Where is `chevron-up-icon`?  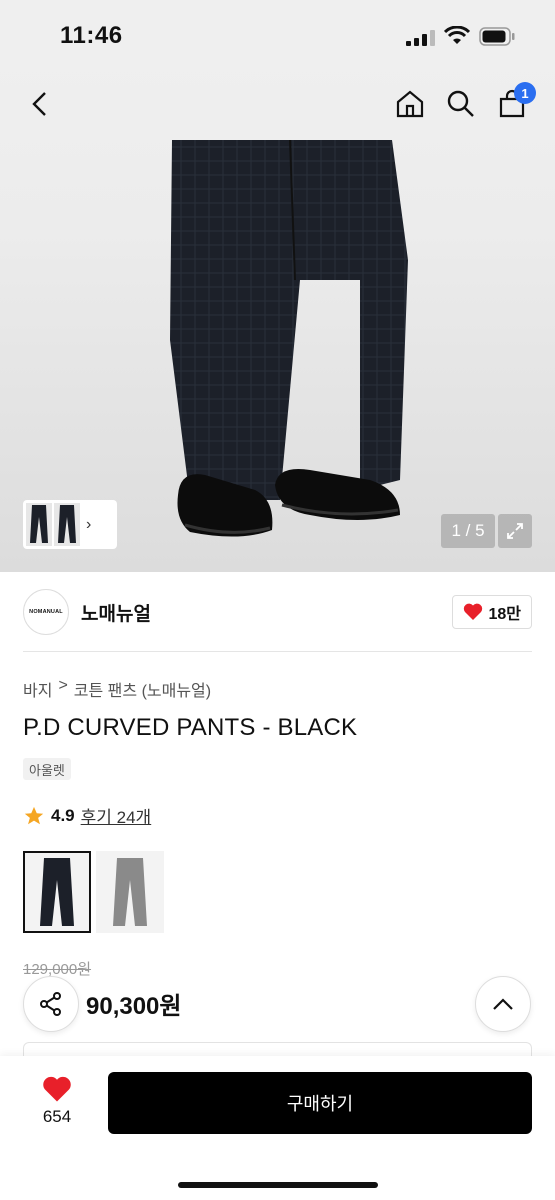 chevron-up-icon is located at coordinates (503, 1004).